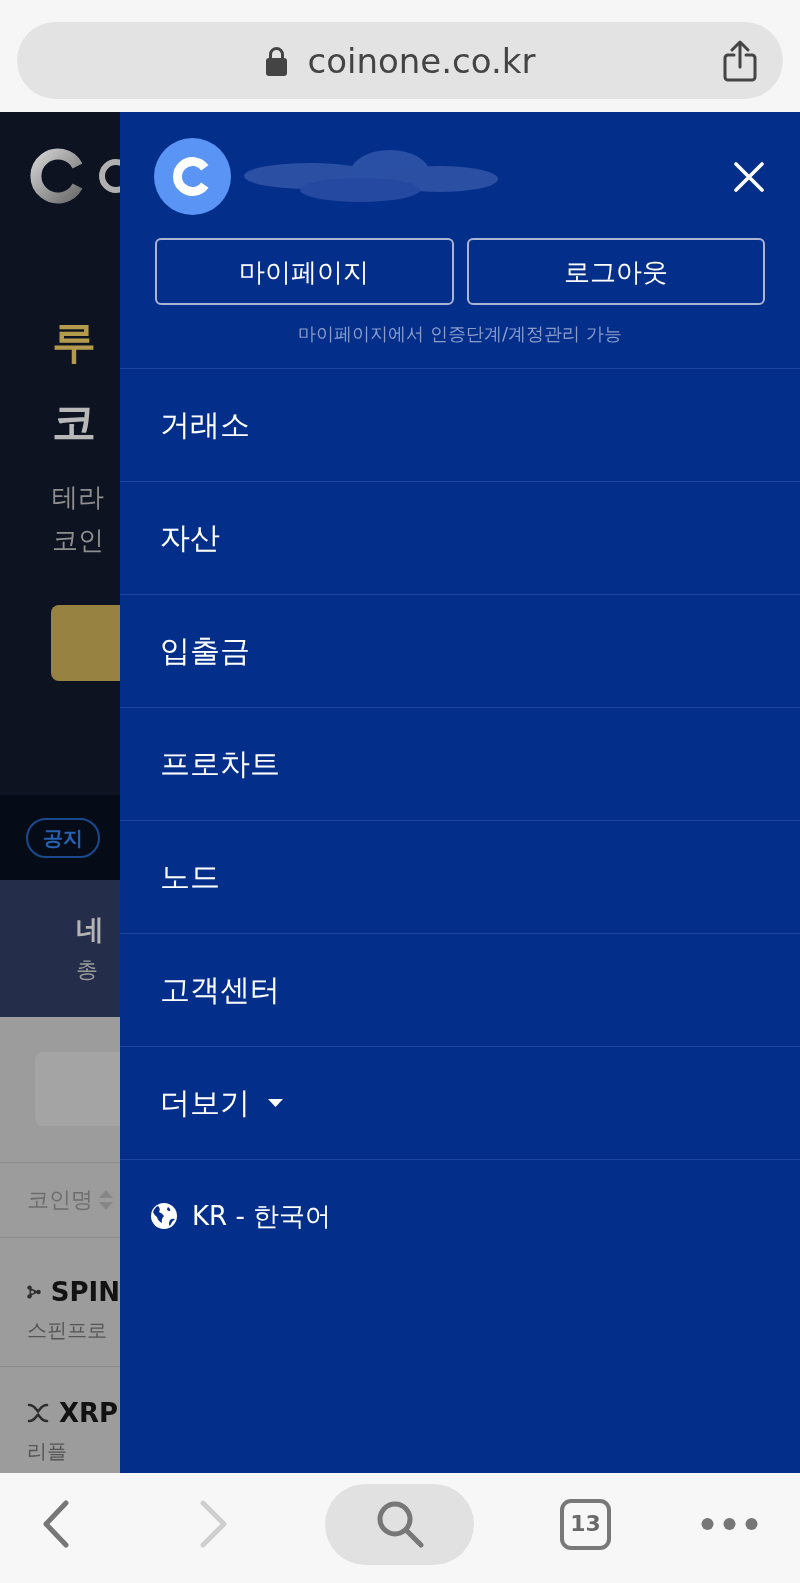 The image size is (800, 1583). I want to click on coin-name: 리플, so click(47, 1451).